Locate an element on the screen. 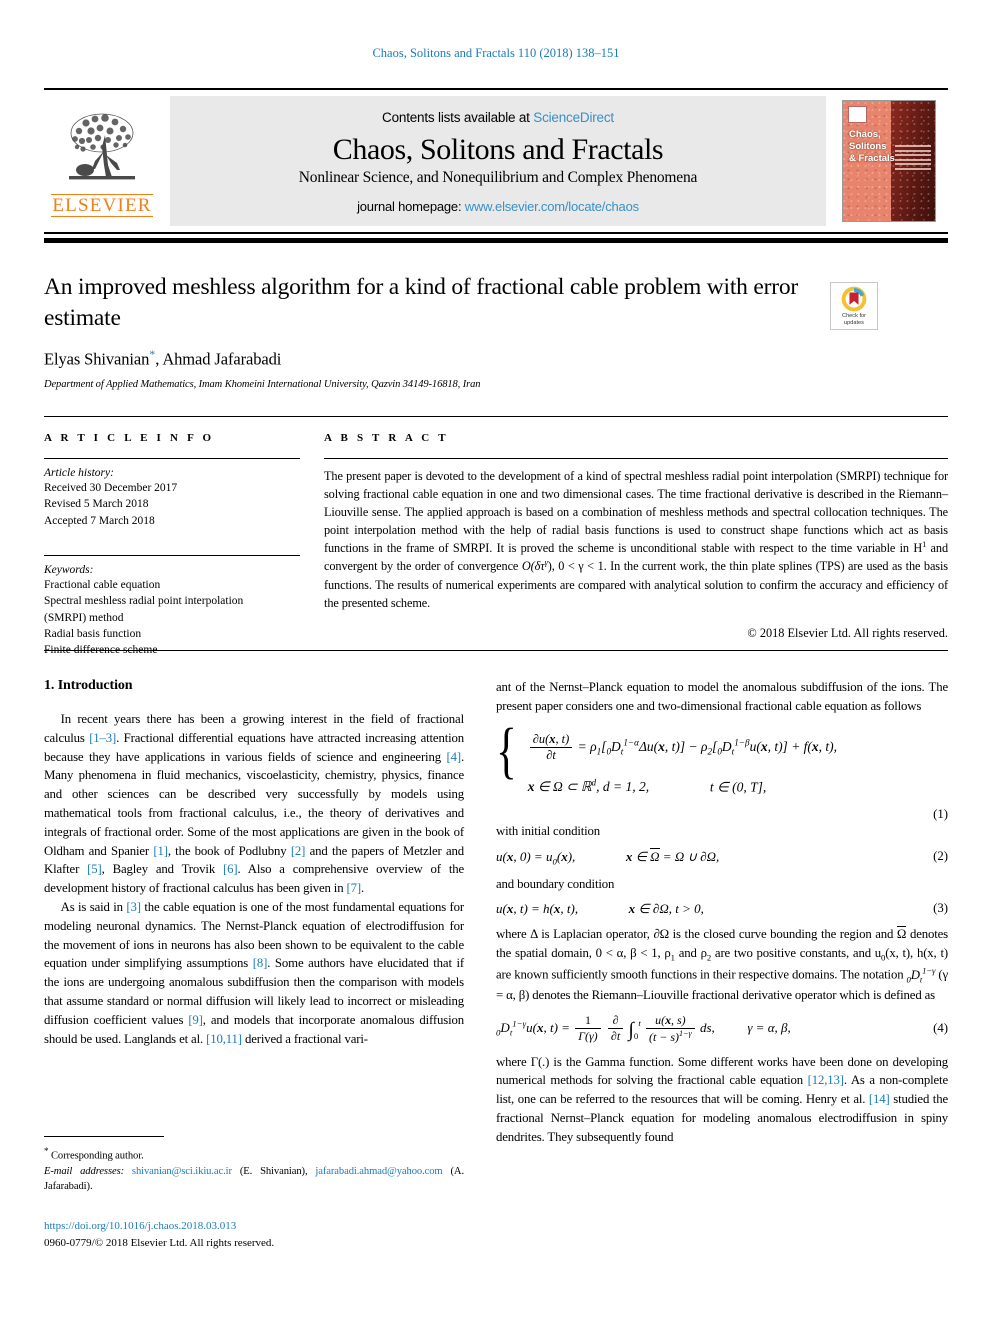  divider-above-abstract is located at coordinates (496, 416).